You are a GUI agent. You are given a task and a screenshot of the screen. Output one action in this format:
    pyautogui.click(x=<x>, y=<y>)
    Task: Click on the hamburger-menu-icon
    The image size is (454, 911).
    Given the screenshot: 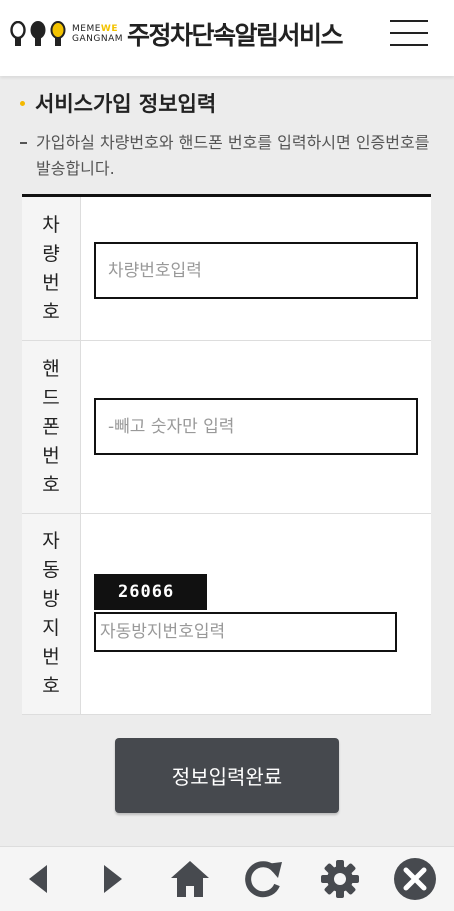 What is the action you would take?
    pyautogui.click(x=409, y=34)
    